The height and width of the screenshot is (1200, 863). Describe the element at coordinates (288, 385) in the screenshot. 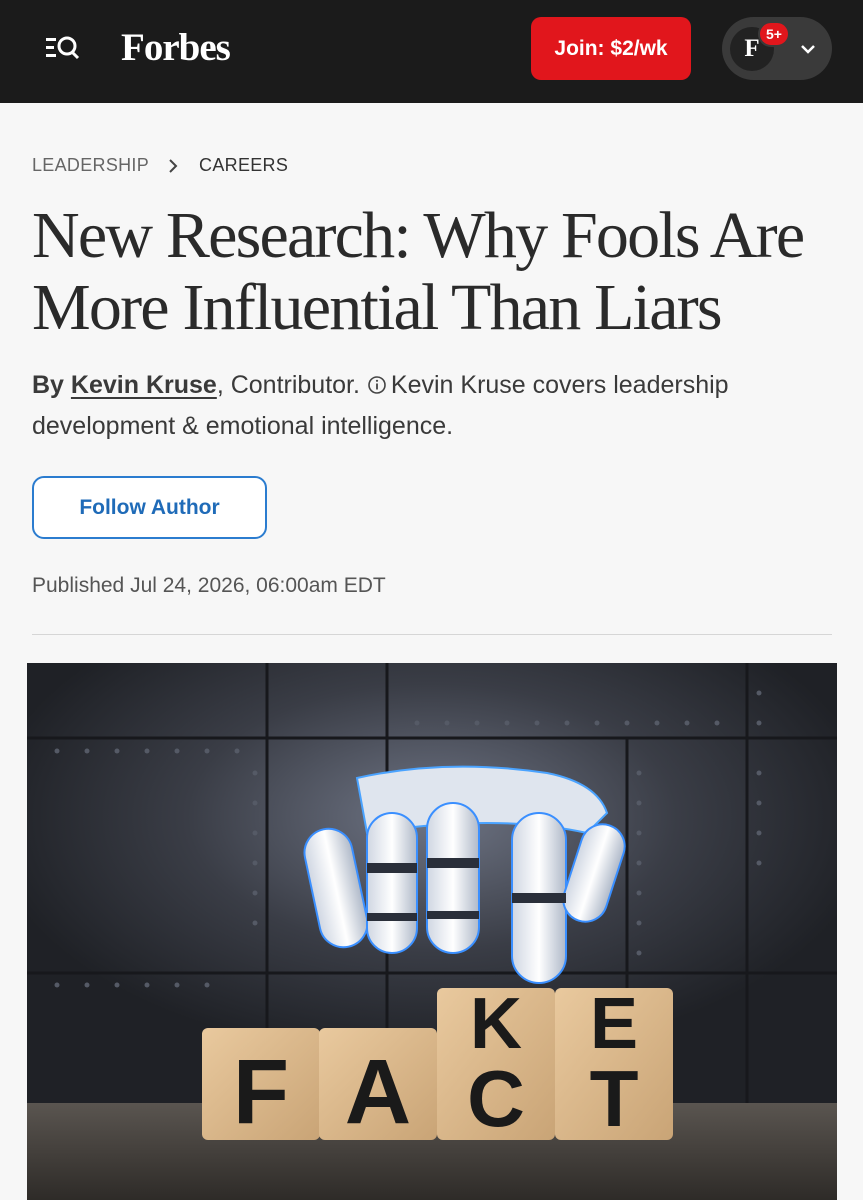

I see `author-role: , Contributor.` at that location.